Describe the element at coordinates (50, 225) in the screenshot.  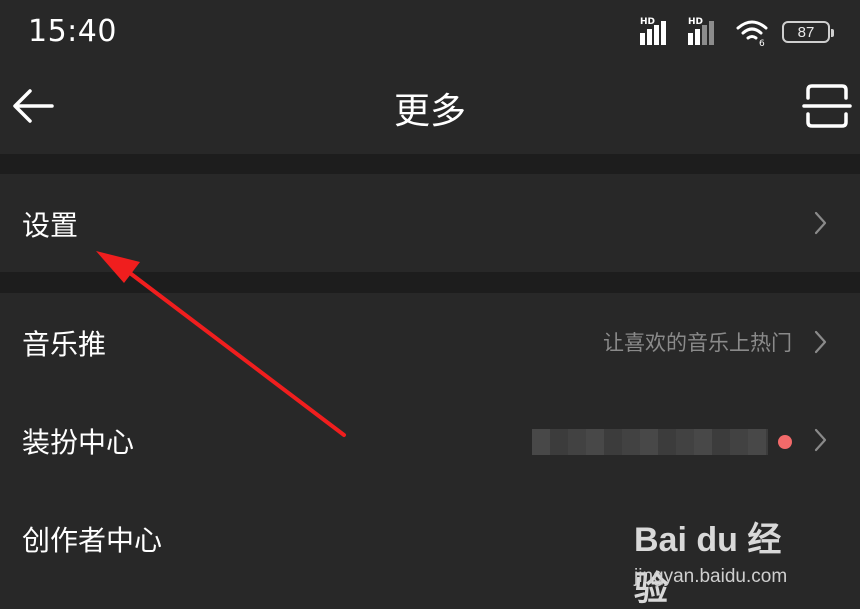
I see `settings-label: 设置` at that location.